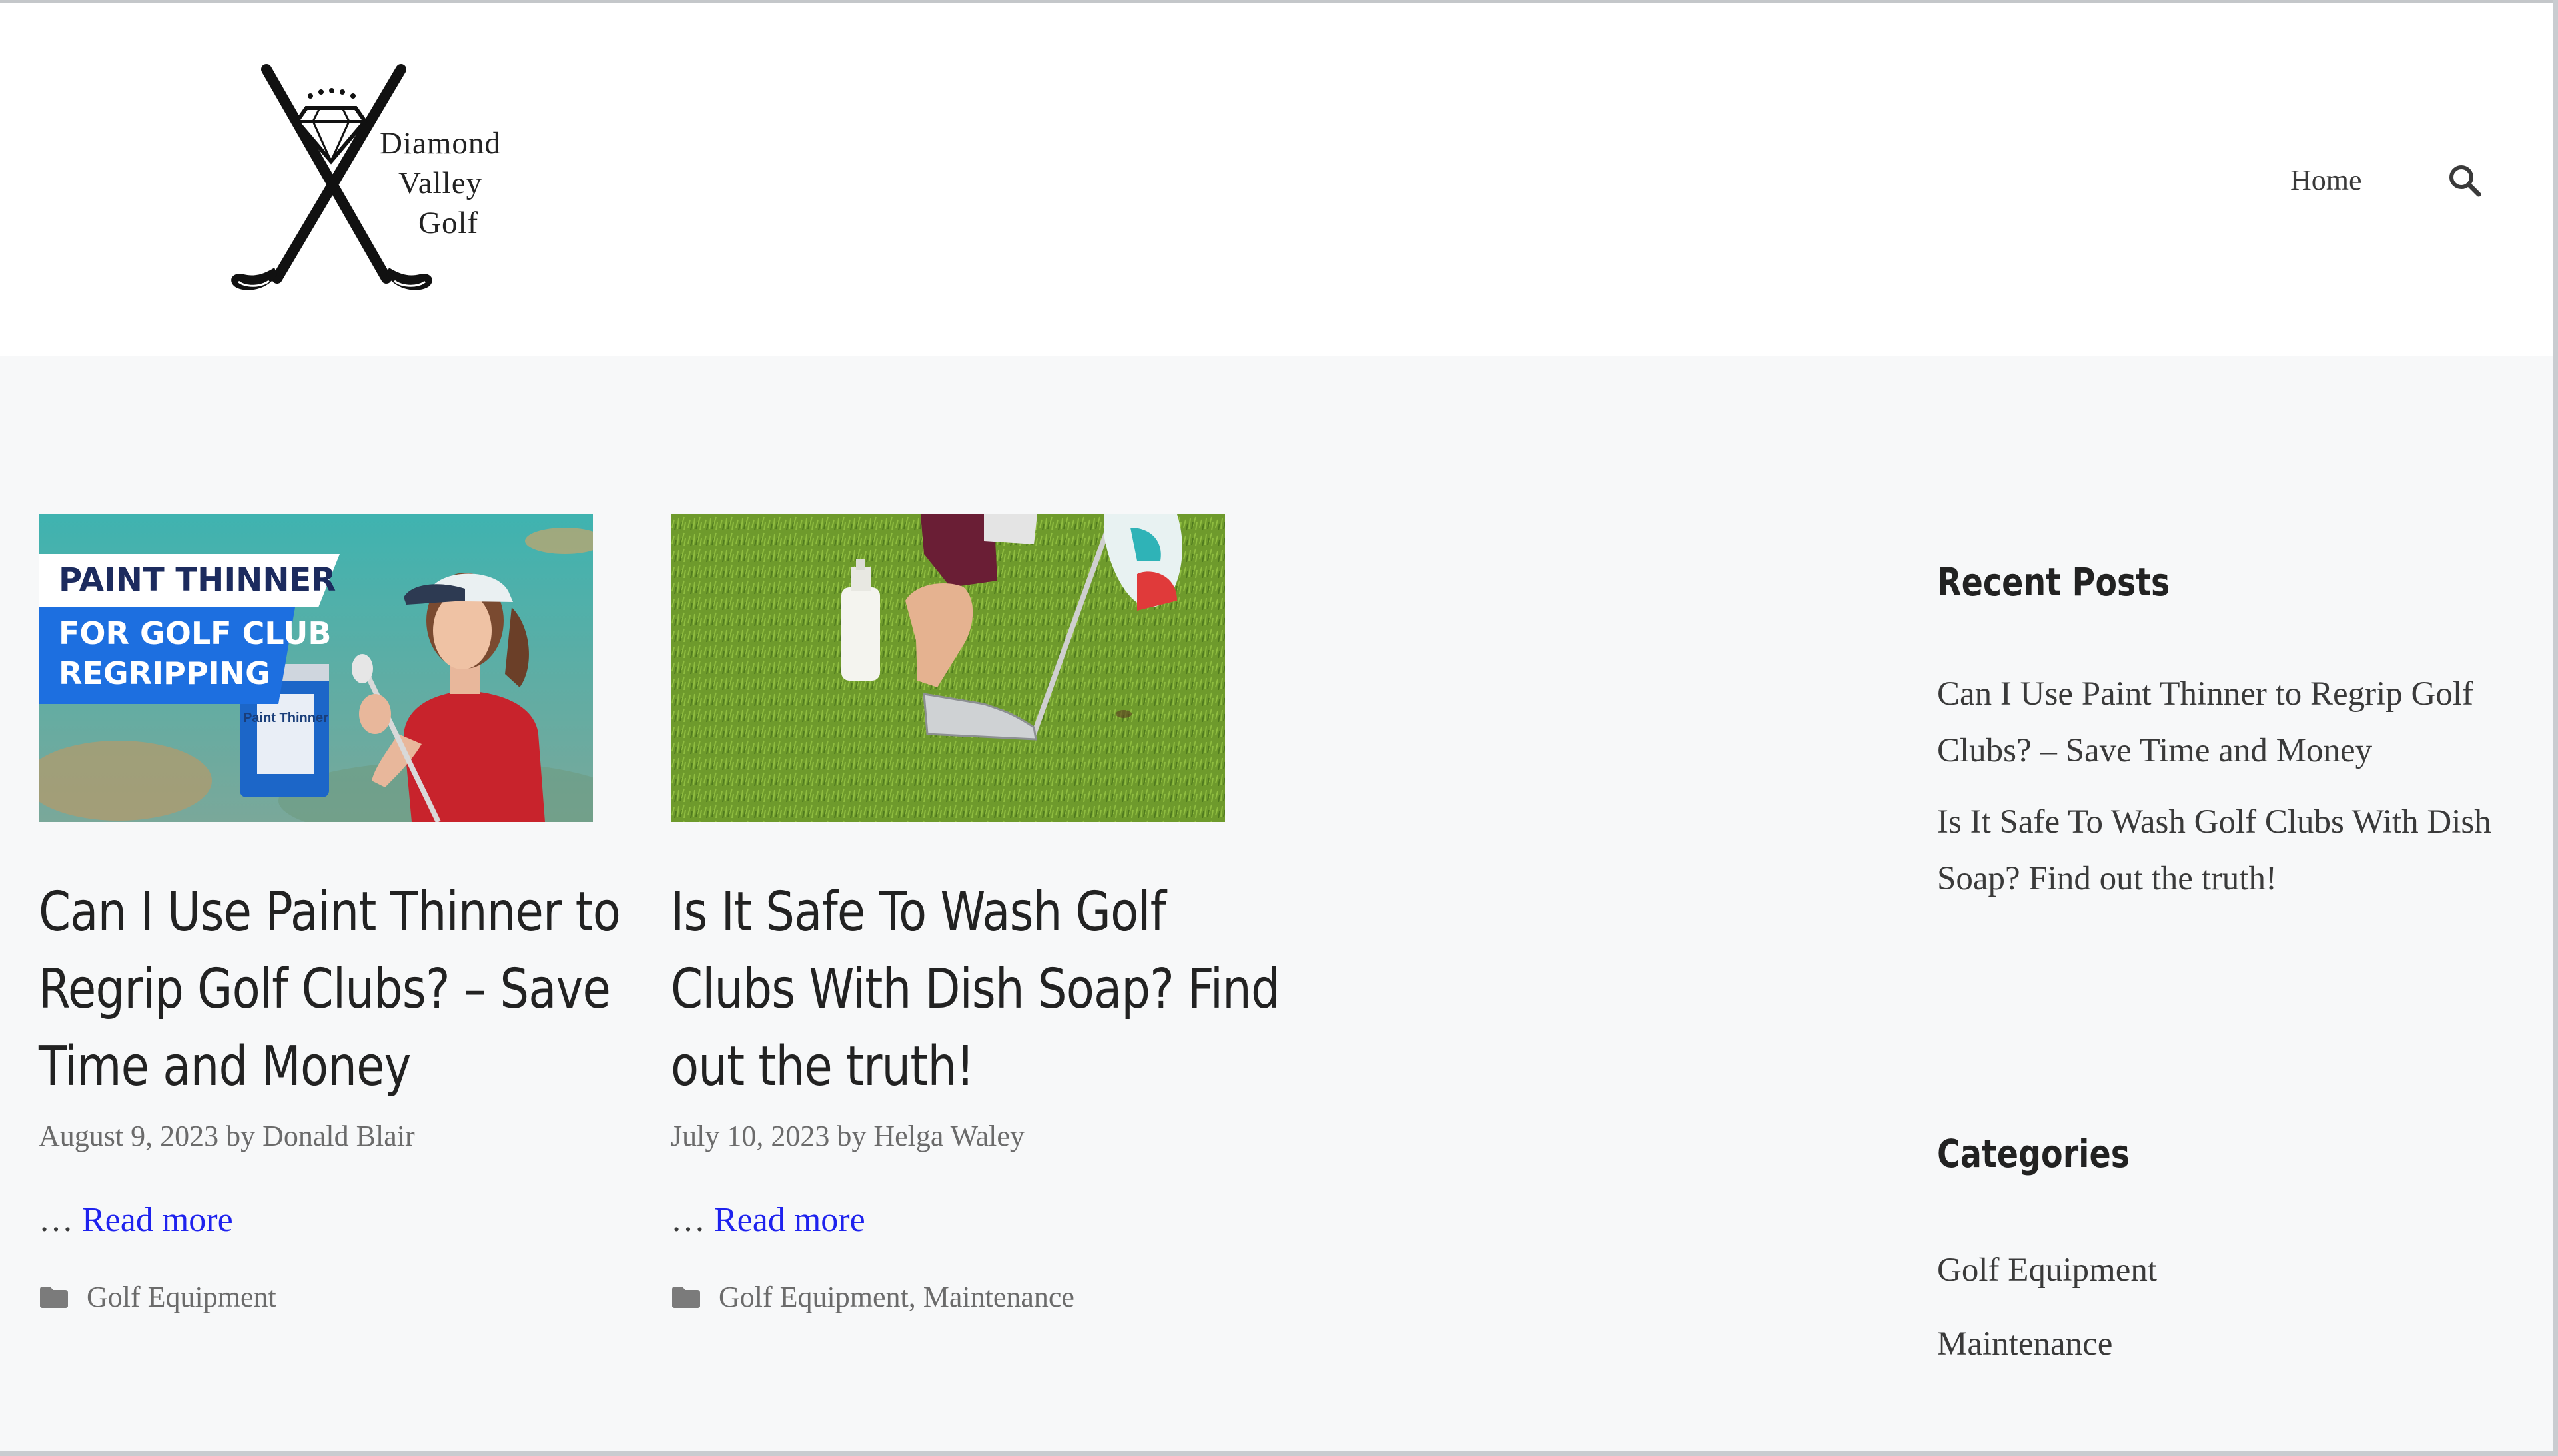 The height and width of the screenshot is (1456, 2558). Describe the element at coordinates (338, 1136) in the screenshot. I see `post-author: Donald Blair` at that location.